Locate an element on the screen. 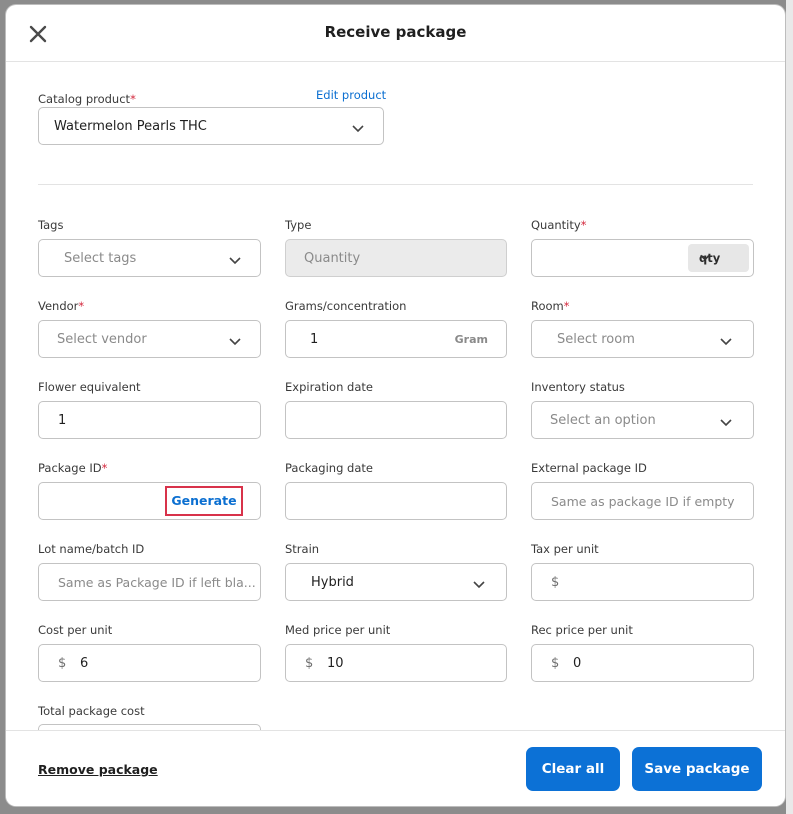 Image resolution: width=793 pixels, height=814 pixels. quantity-label-text: Quantity is located at coordinates (556, 225).